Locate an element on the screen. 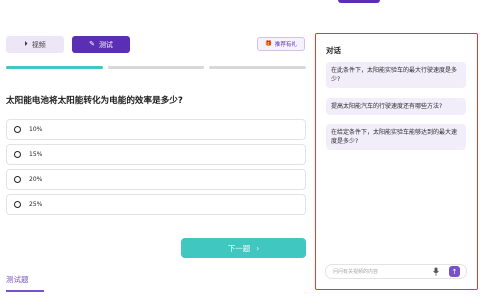  mic-icon-svg is located at coordinates (436, 271).